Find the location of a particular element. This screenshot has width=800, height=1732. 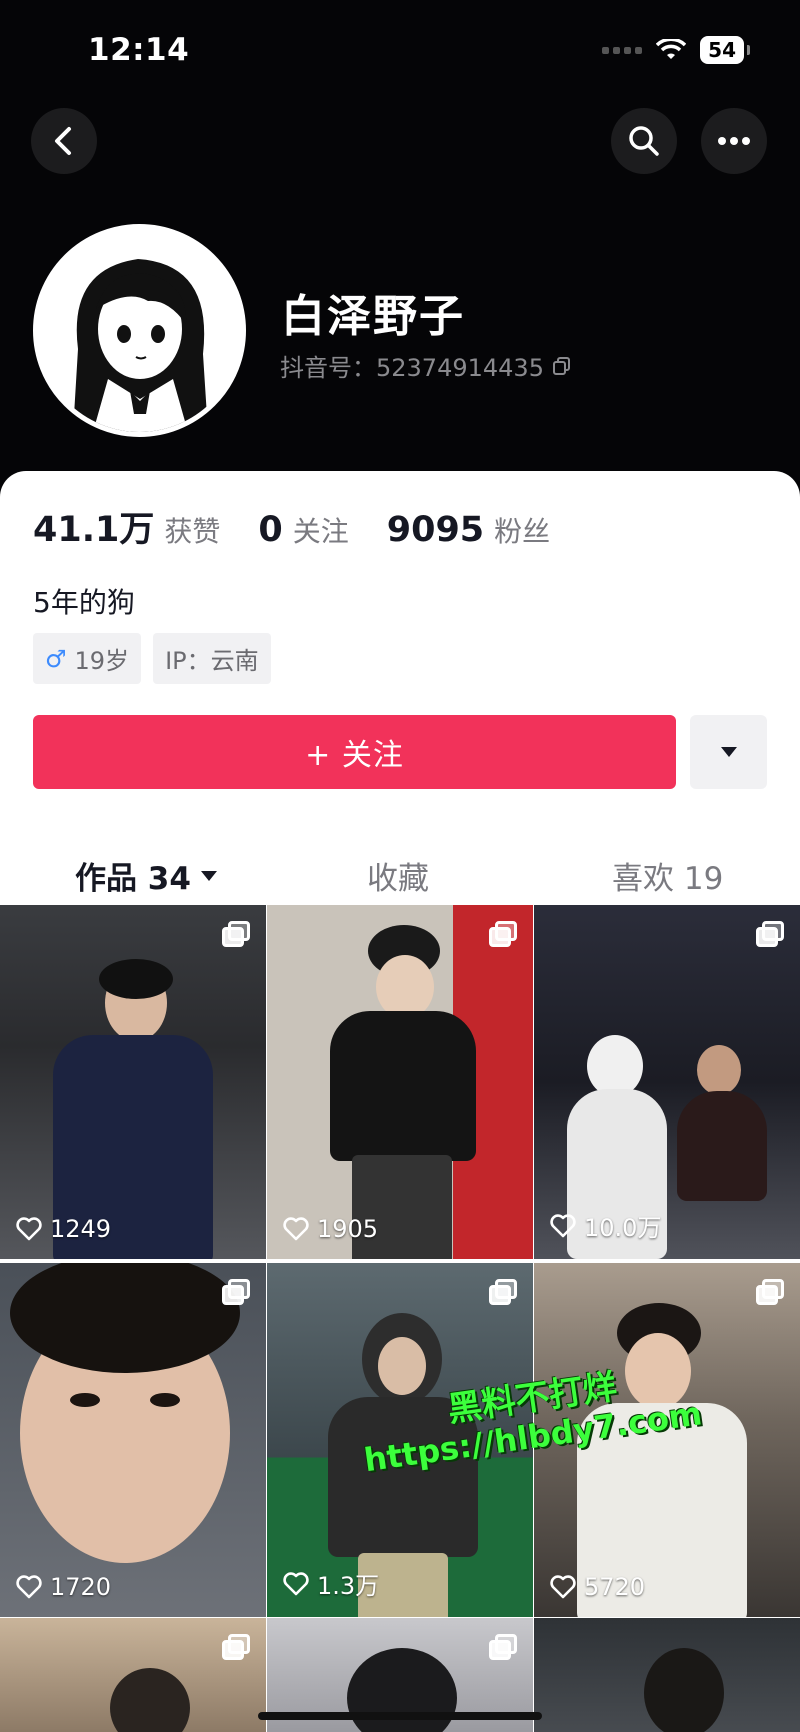

avatar-illustration is located at coordinates (139, 330).